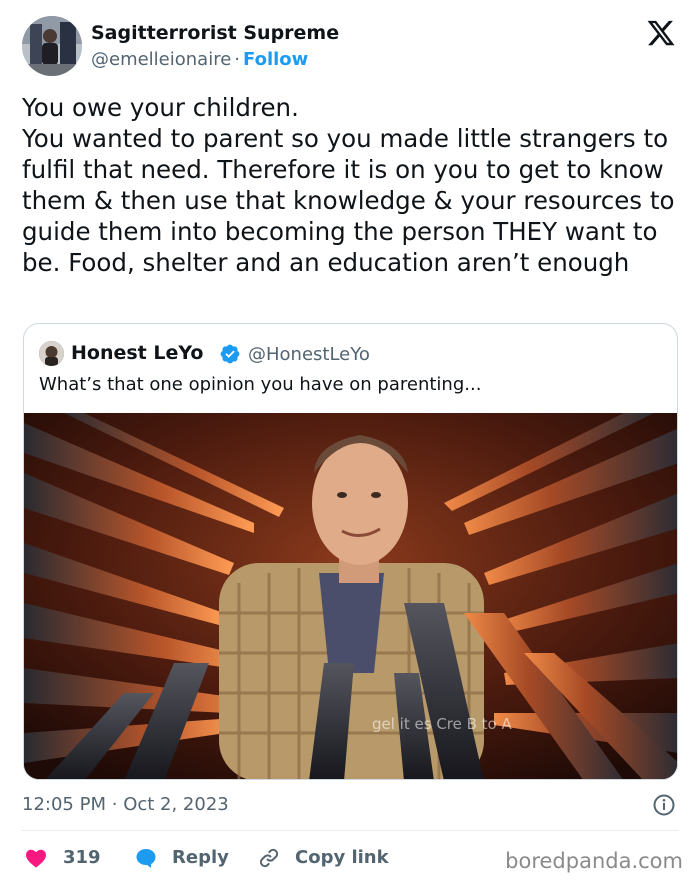  Describe the element at coordinates (594, 861) in the screenshot. I see `site-watermark: boredpanda.com` at that location.